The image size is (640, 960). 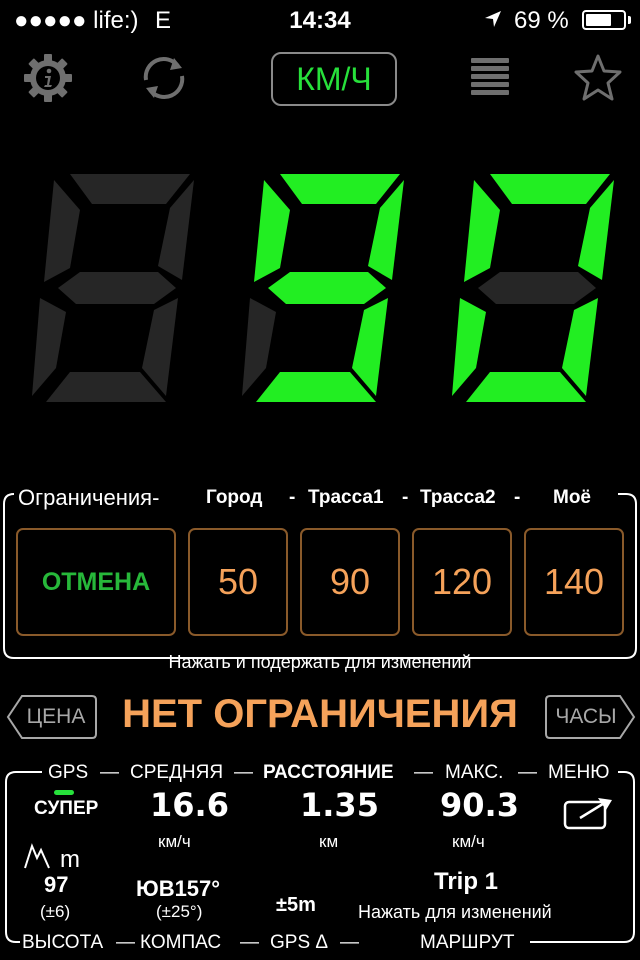 I want to click on digit-1-segment-e, so click(x=49, y=347).